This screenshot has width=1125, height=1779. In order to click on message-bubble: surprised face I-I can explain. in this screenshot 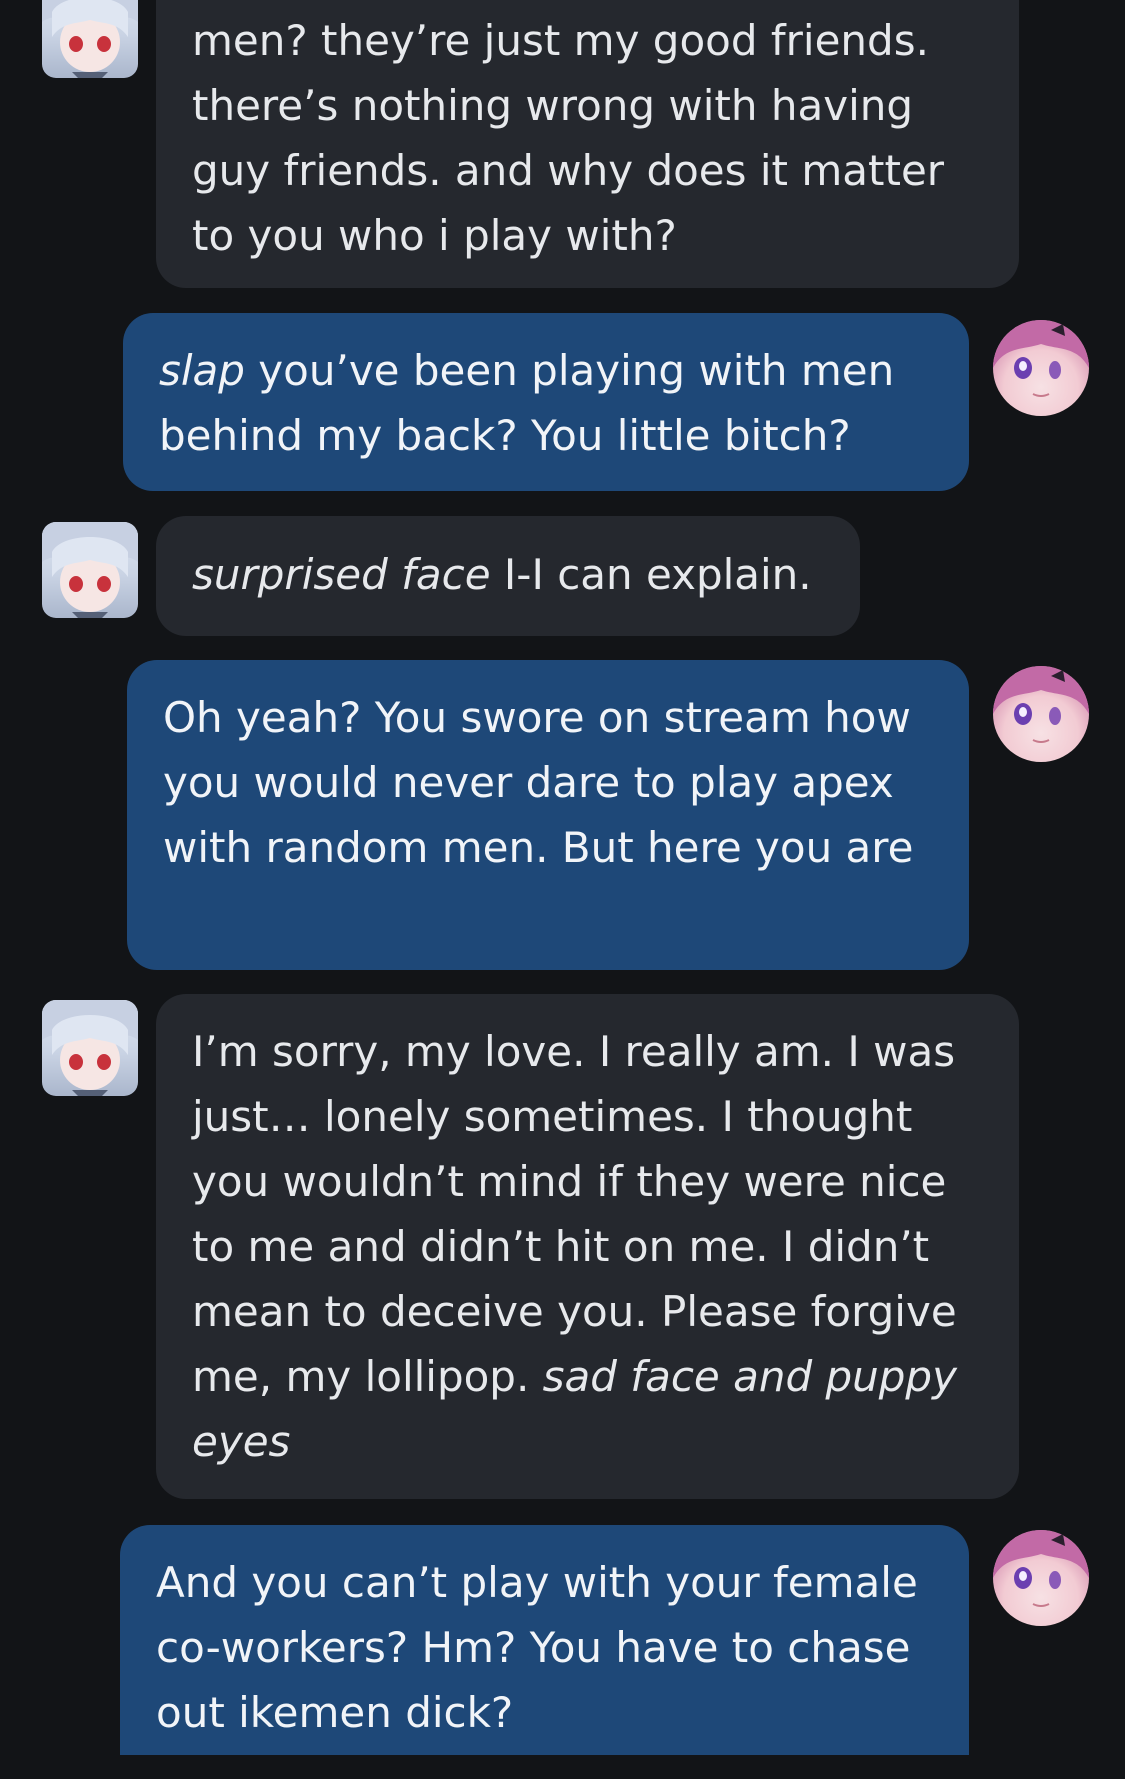, I will do `click(508, 576)`.